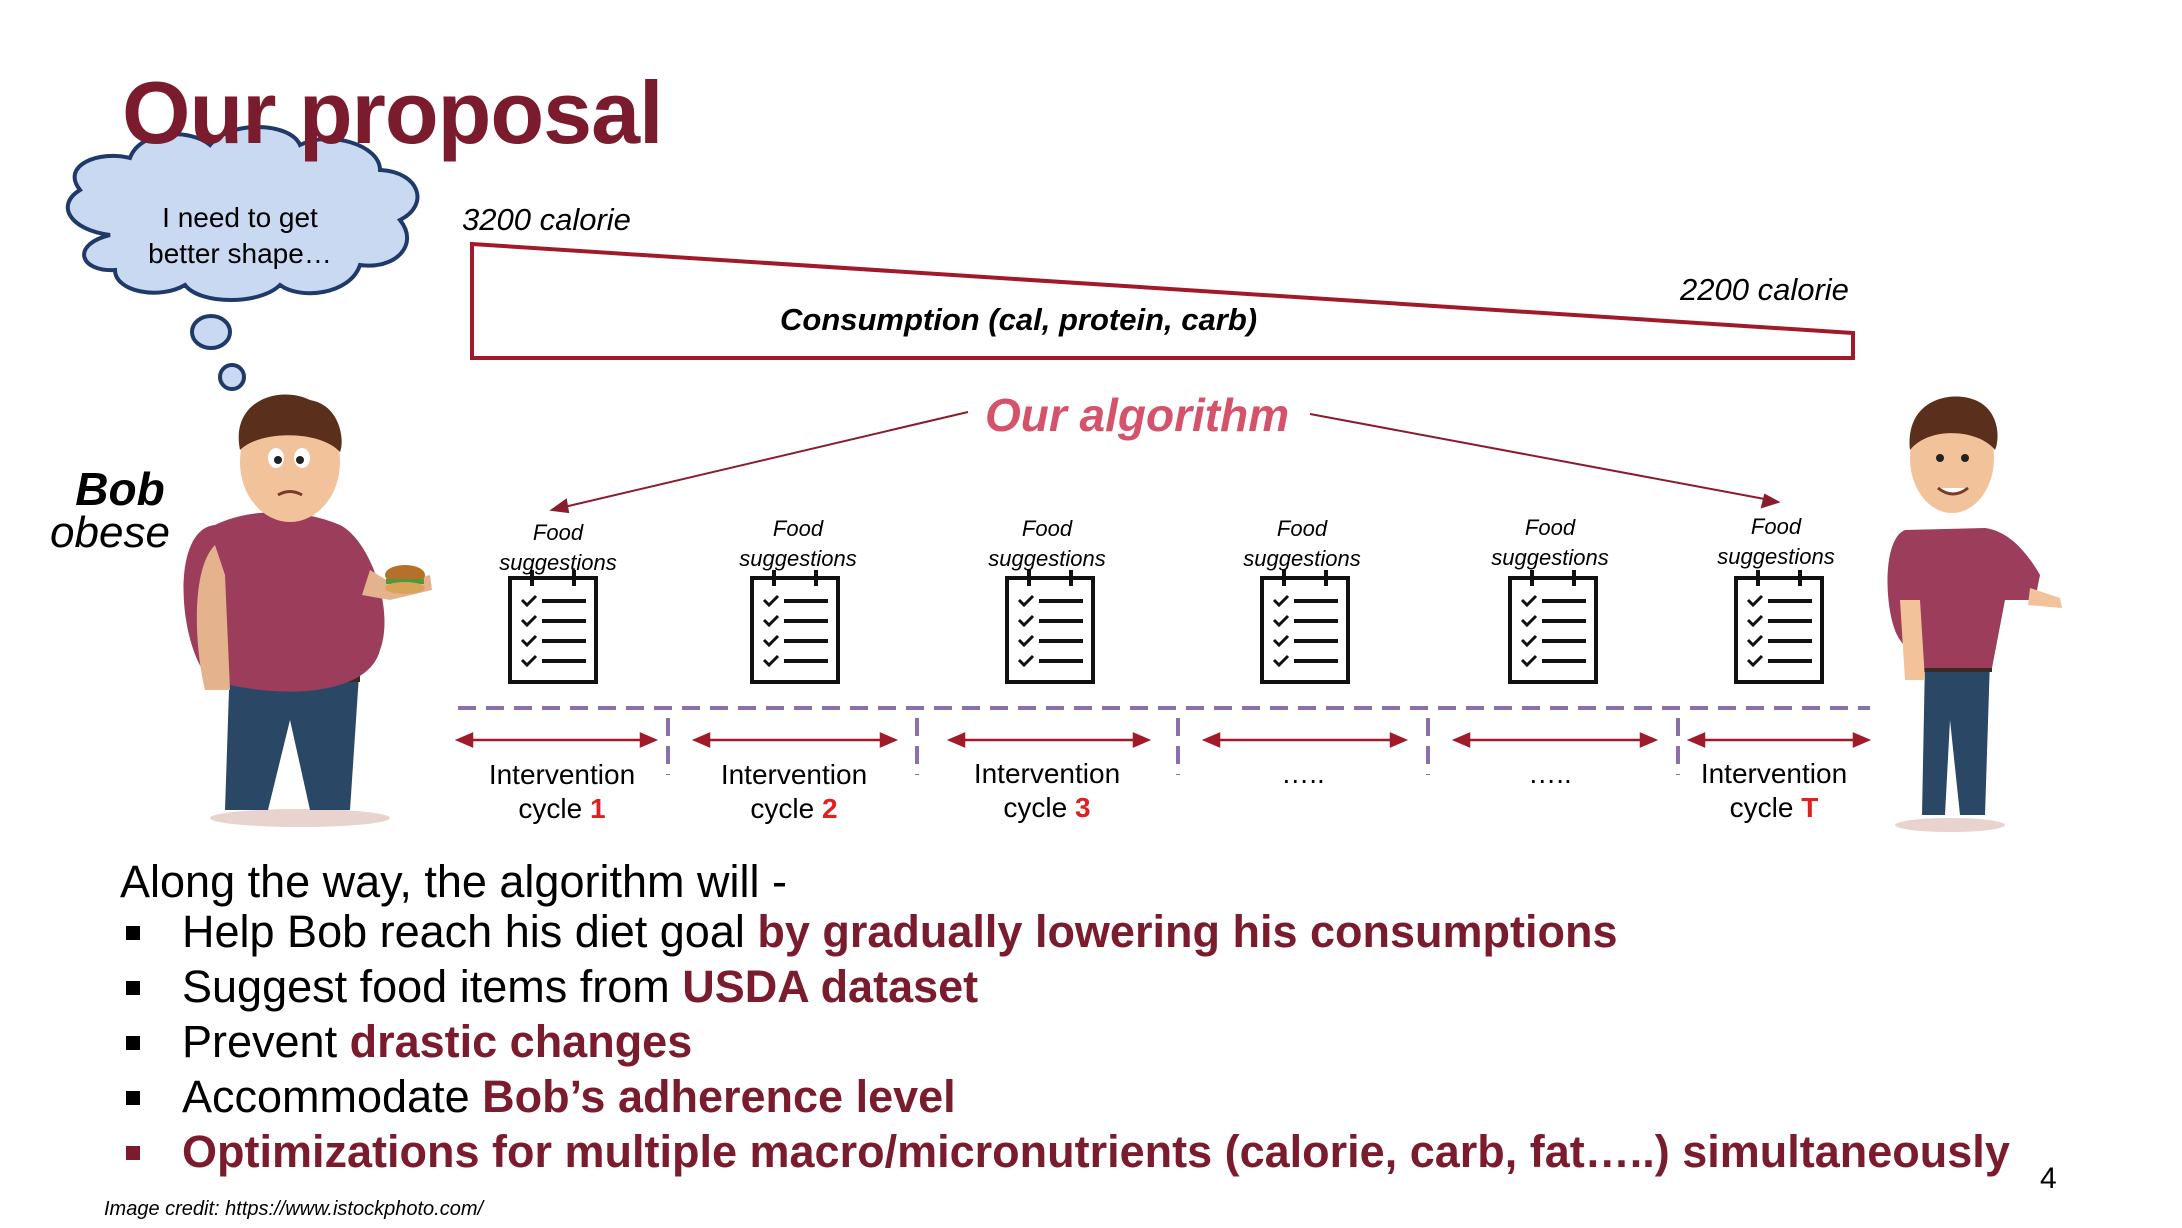 The width and height of the screenshot is (2182, 1228). What do you see at coordinates (719, 1096) in the screenshot?
I see `bullet-highlight: Bob’s adherence level` at bounding box center [719, 1096].